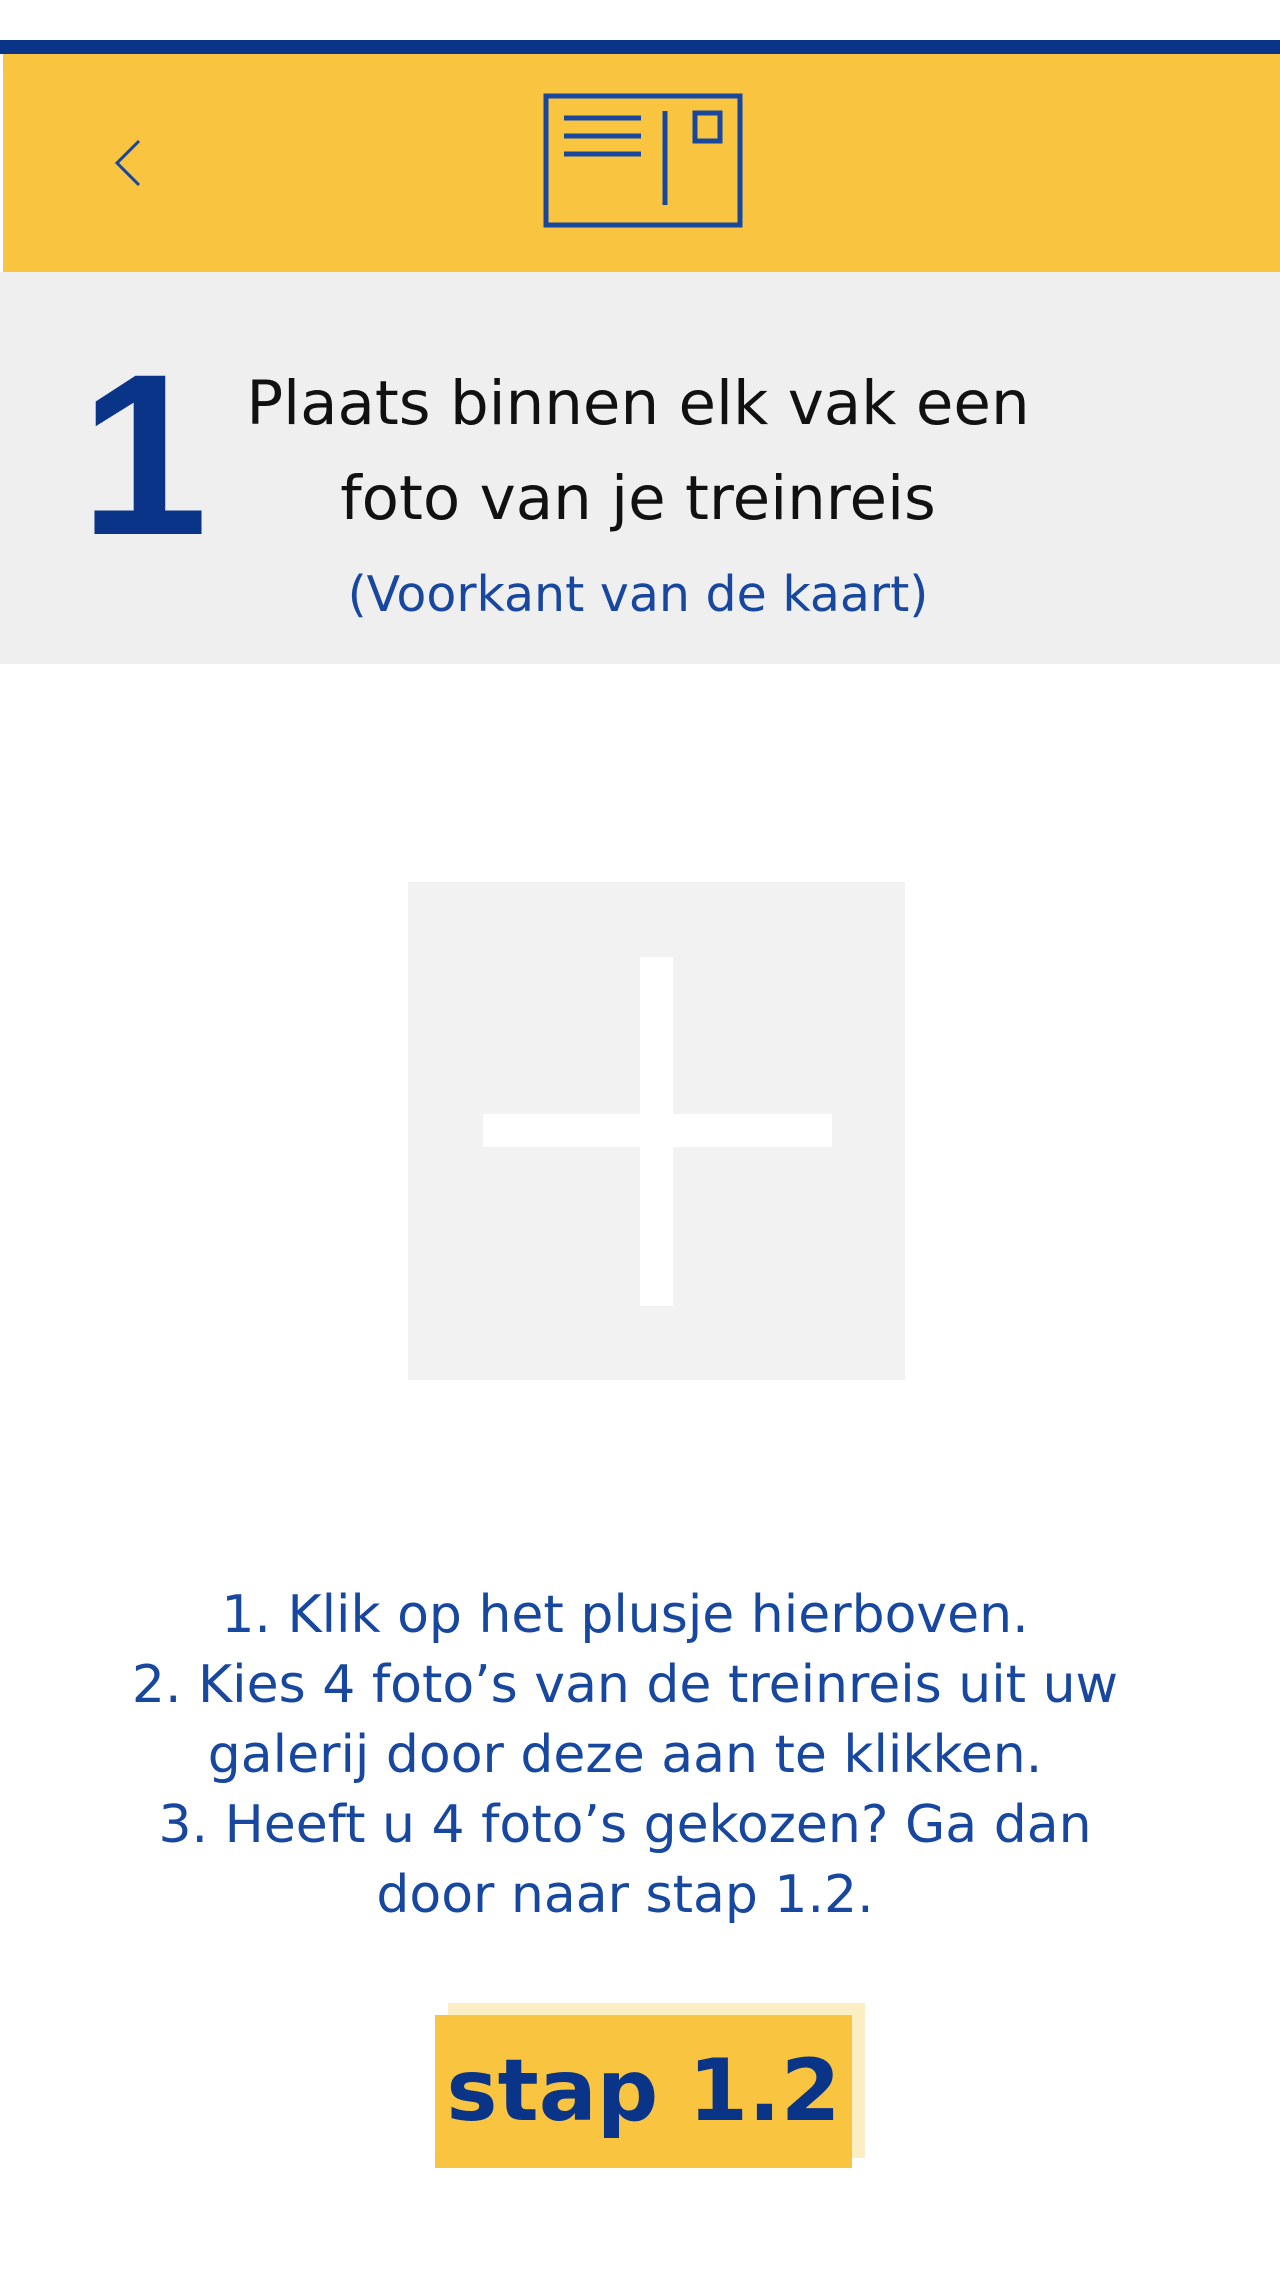 Image resolution: width=1280 pixels, height=2272 pixels. Describe the element at coordinates (640, 47) in the screenshot. I see `top-stripe` at that location.